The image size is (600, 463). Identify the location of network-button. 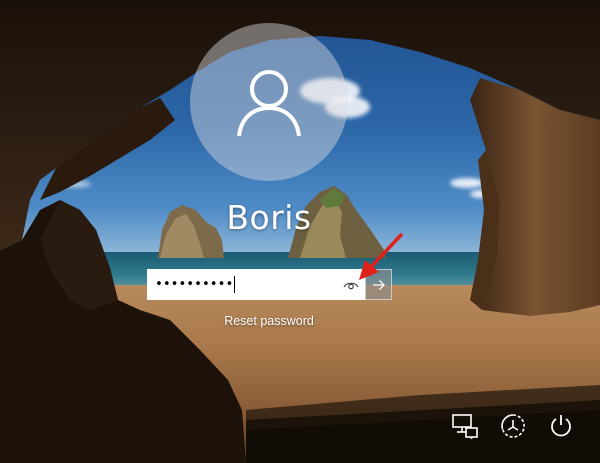
(465, 426).